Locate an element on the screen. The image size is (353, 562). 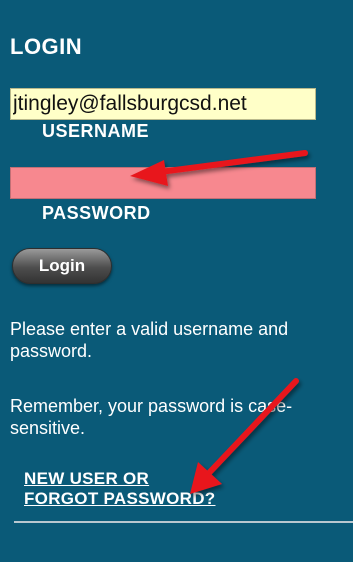
login-title: LOGIN is located at coordinates (46, 46).